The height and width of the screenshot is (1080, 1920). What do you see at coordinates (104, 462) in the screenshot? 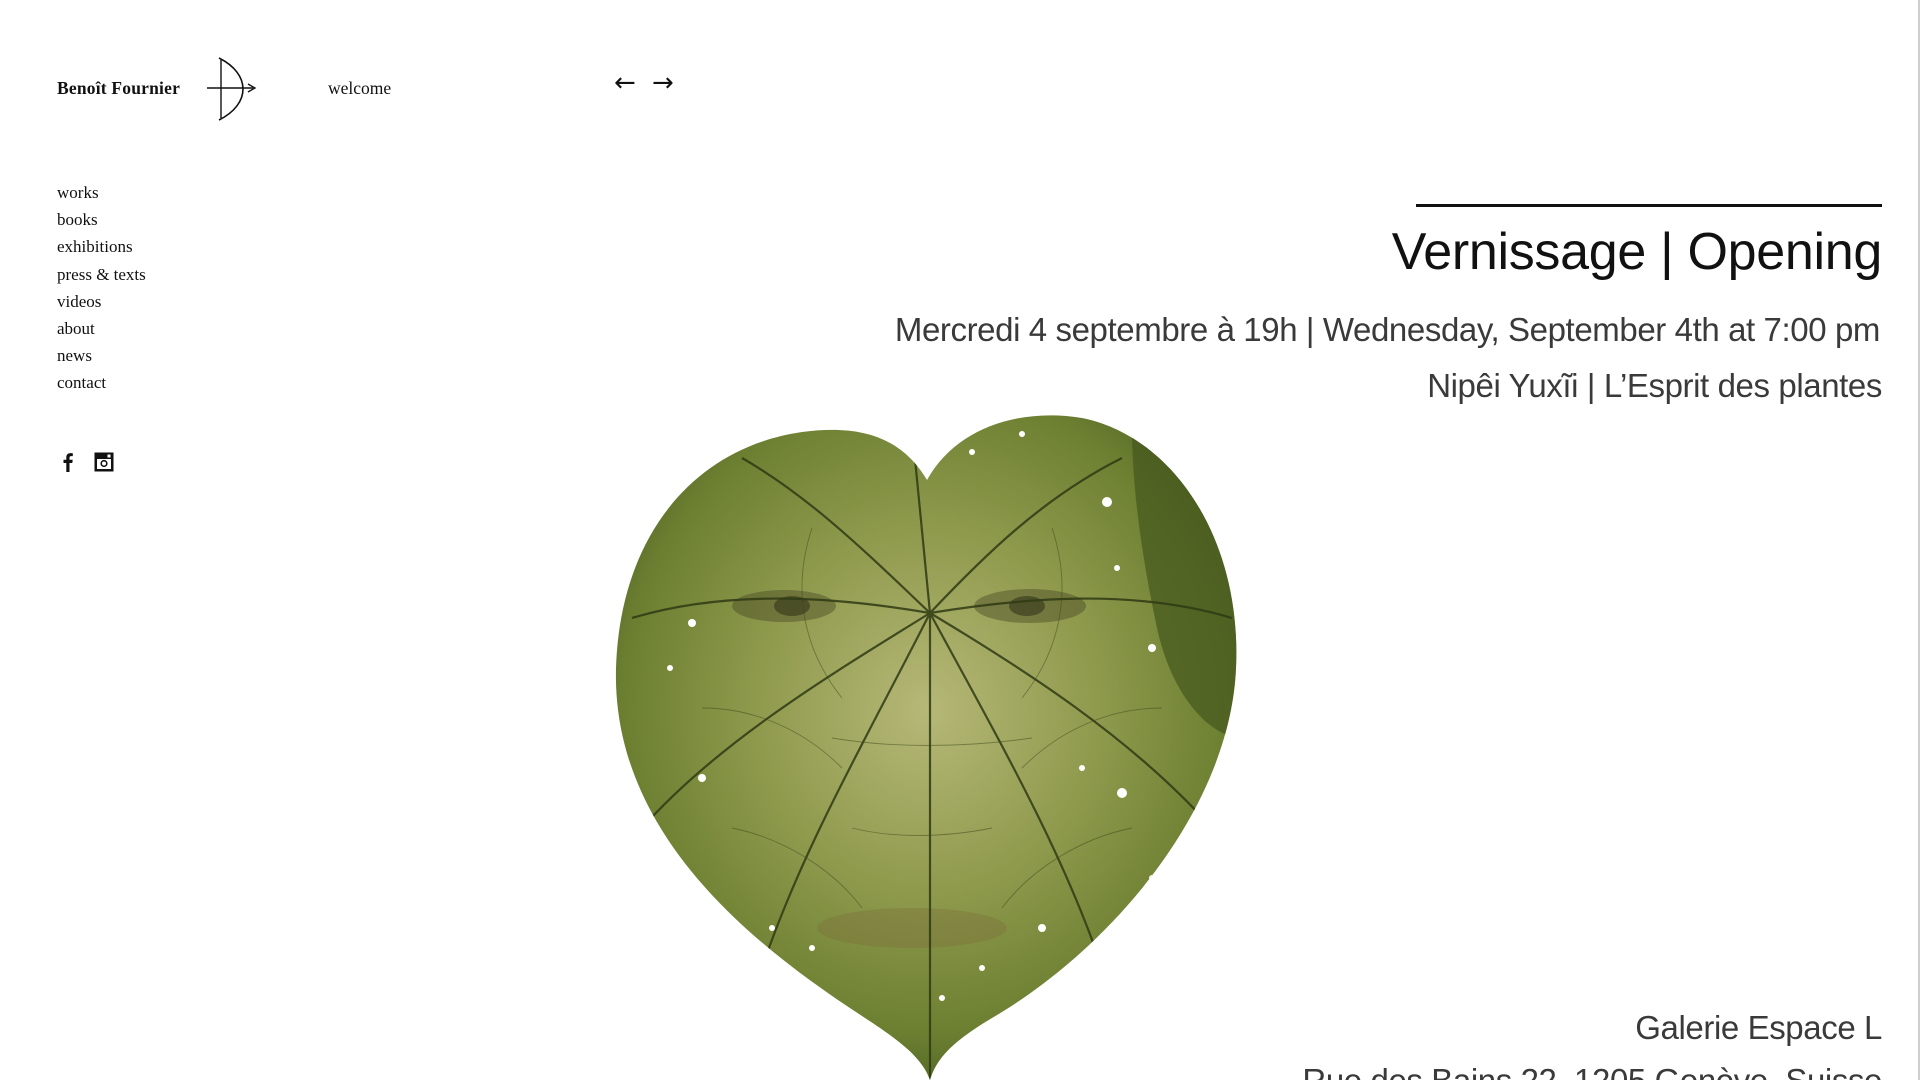
I see `instagram-icon` at bounding box center [104, 462].